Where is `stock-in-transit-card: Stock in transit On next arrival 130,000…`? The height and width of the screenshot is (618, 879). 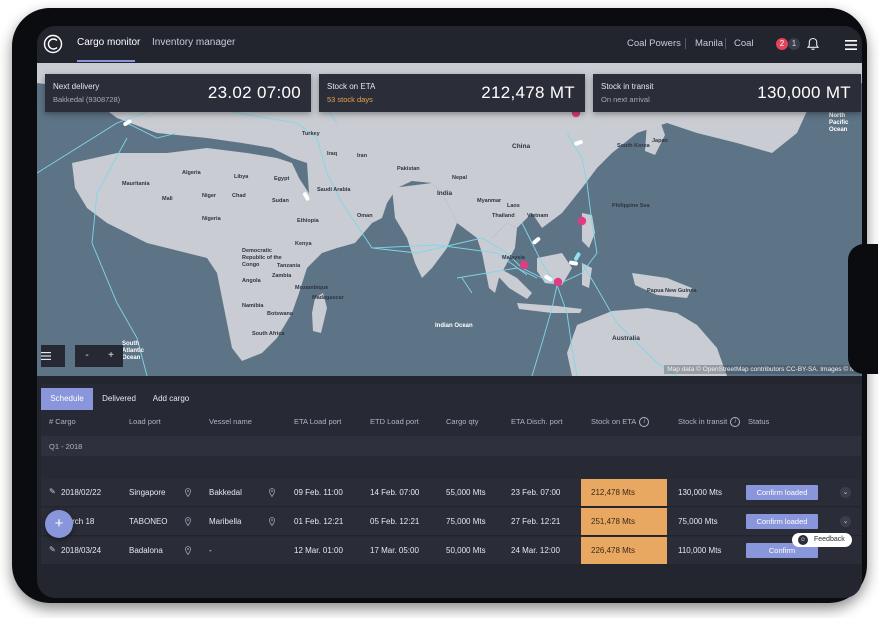 stock-in-transit-card: Stock in transit On next arrival 130,000… is located at coordinates (727, 93).